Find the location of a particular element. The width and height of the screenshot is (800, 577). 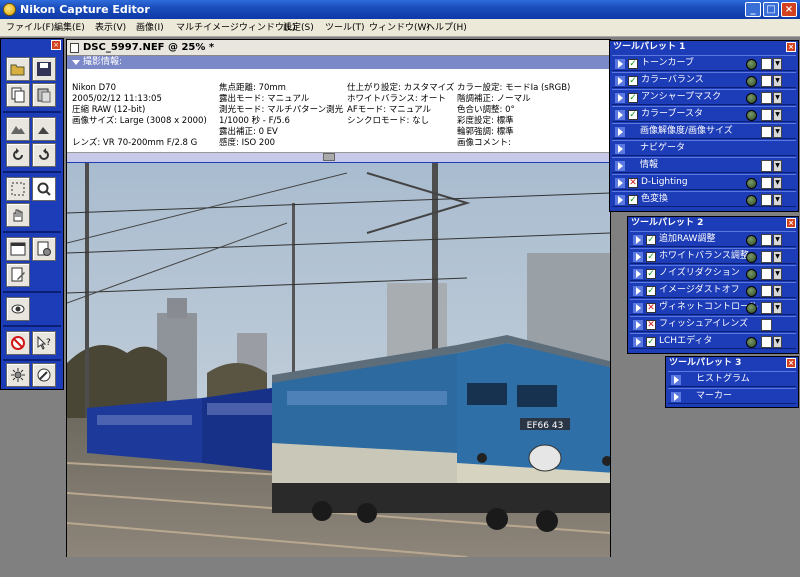

palette-row-dust-off: ✓ イメージダストオフ ▼ is located at coordinates (713, 290).